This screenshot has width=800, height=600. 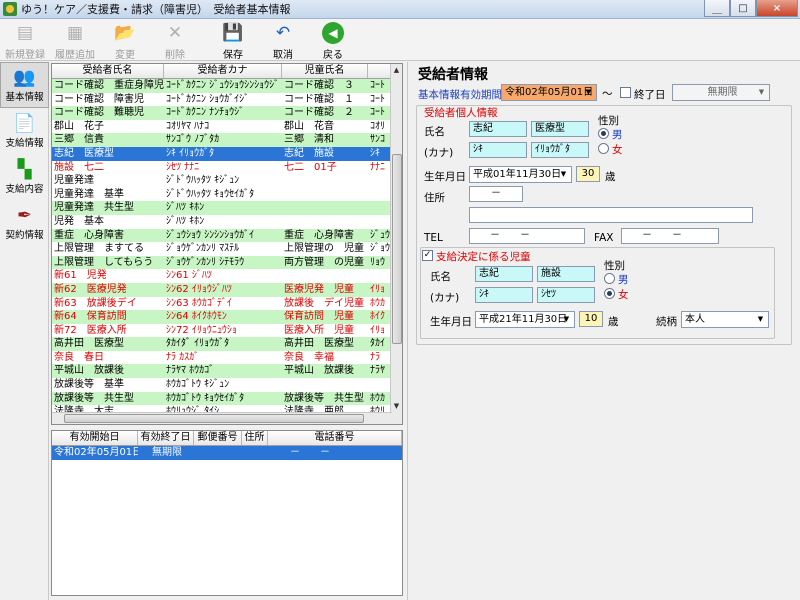 What do you see at coordinates (325, 71) in the screenshot?
I see `column-header-child-name: 児童氏名` at bounding box center [325, 71].